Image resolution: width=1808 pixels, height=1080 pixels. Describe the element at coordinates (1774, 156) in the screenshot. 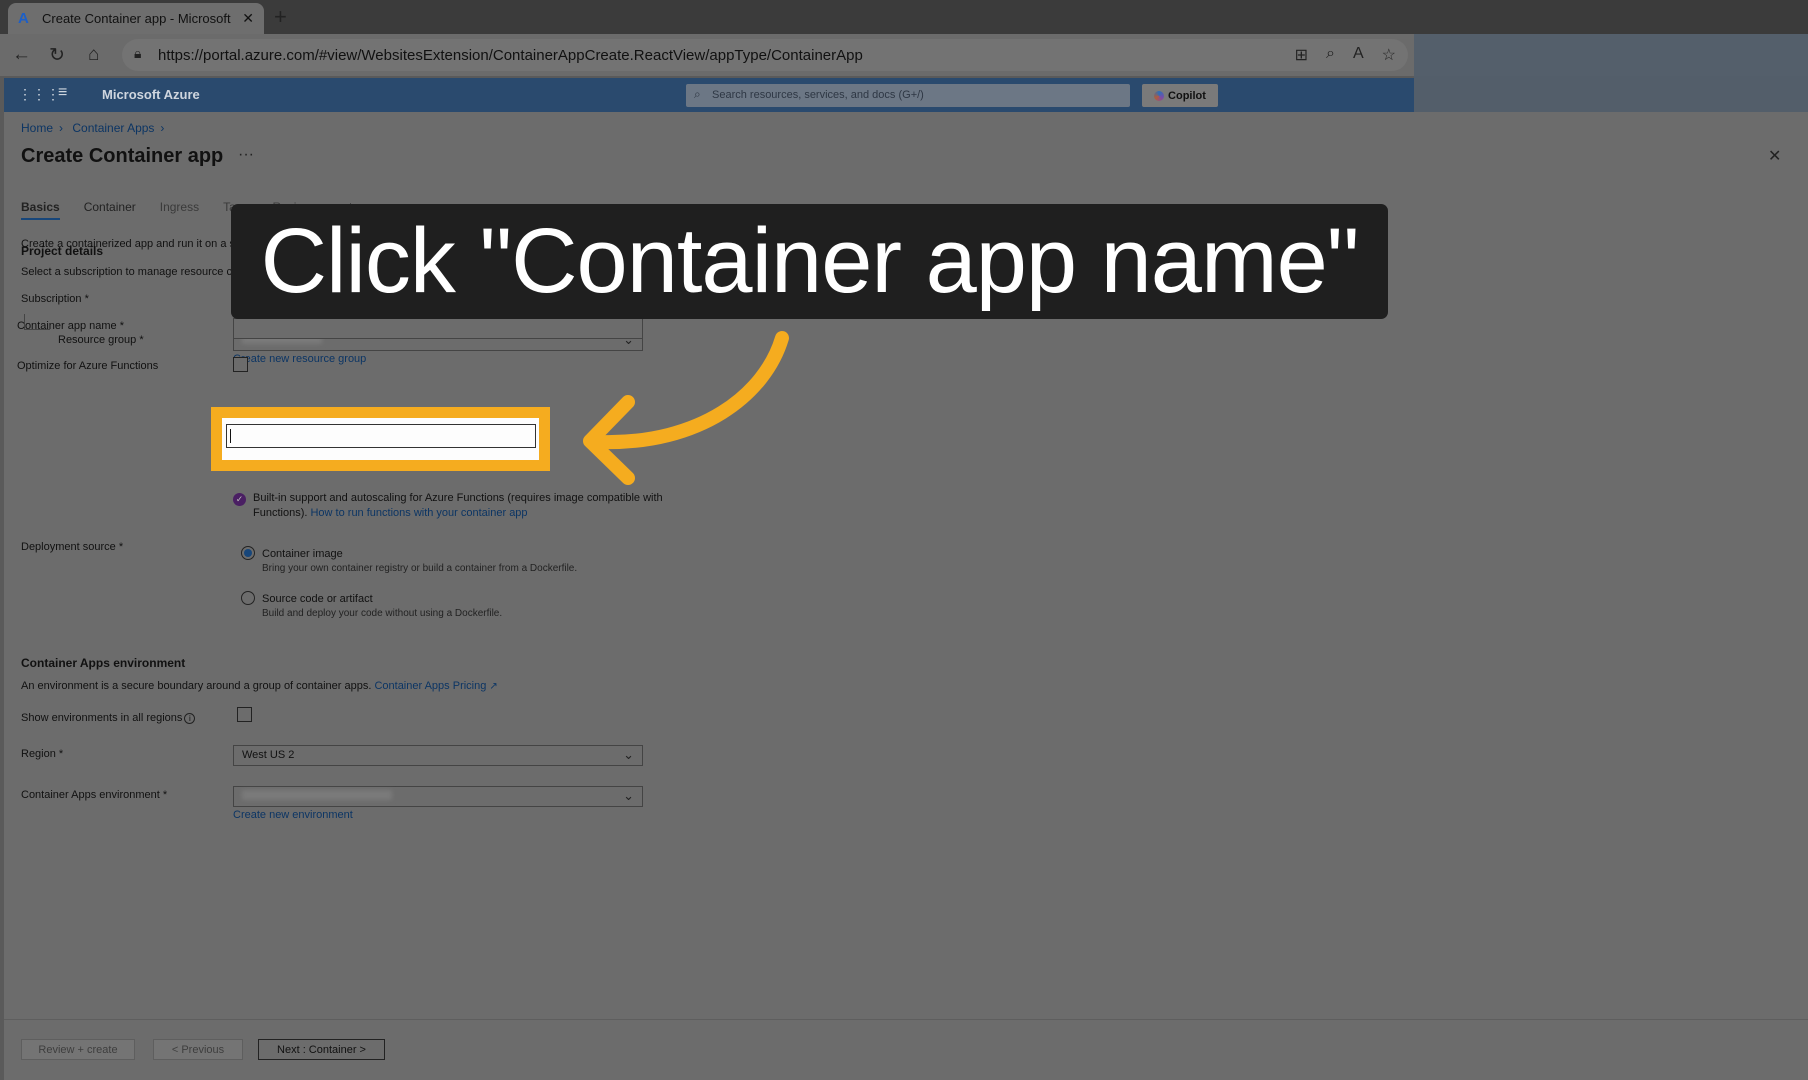

I see `close-blade-icon: ✕` at that location.